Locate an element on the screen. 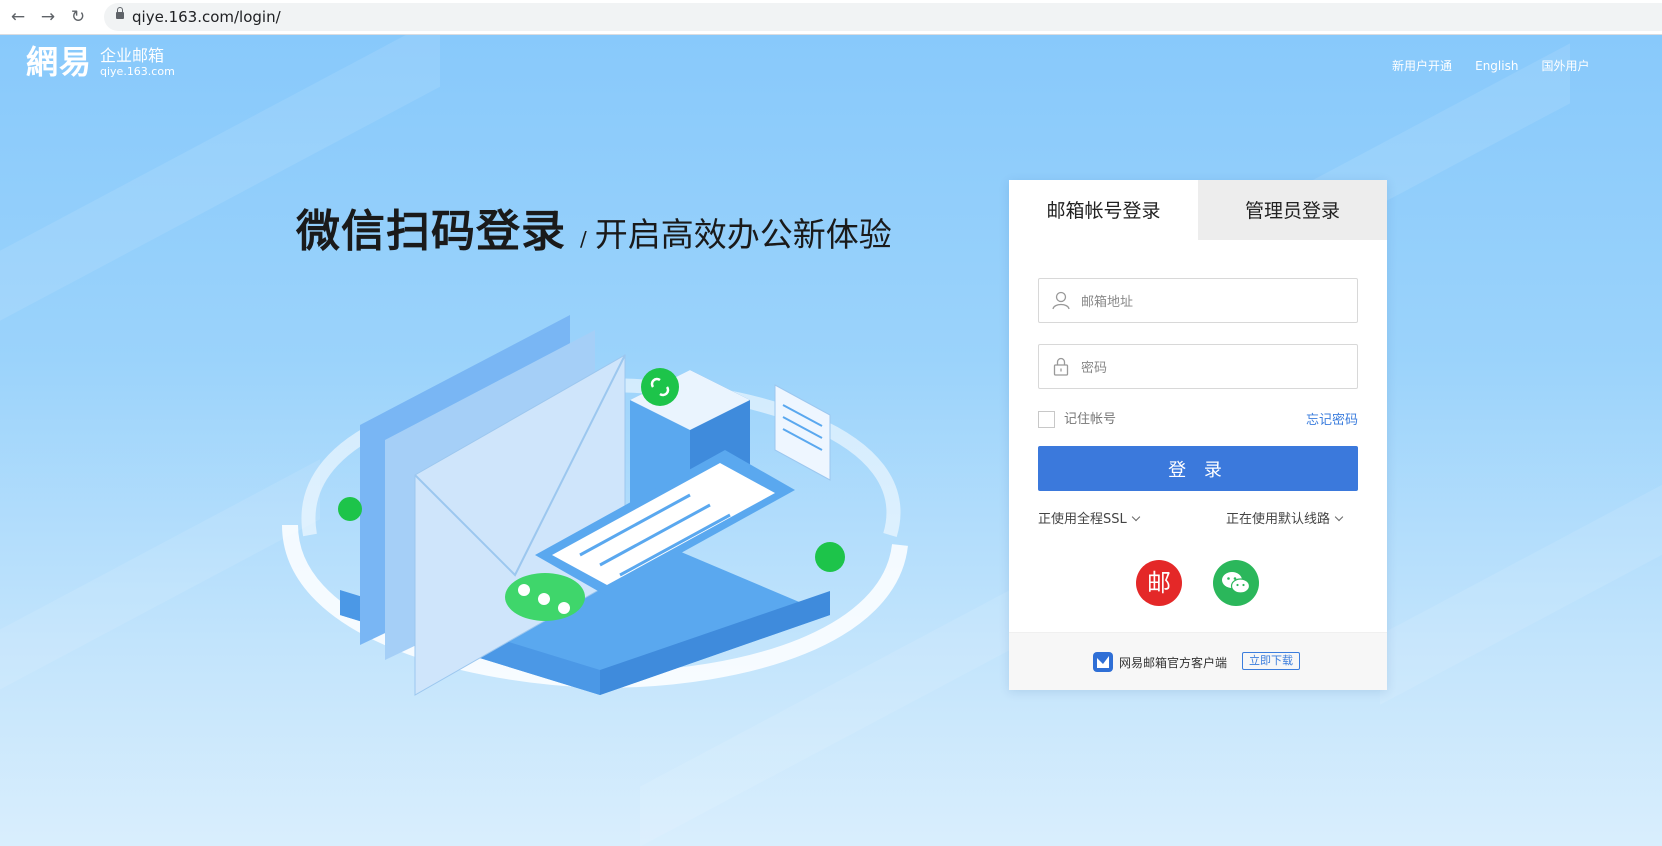 The width and height of the screenshot is (1662, 846). top-links: 新用户开通 English 国外用户 is located at coordinates (1500, 64).